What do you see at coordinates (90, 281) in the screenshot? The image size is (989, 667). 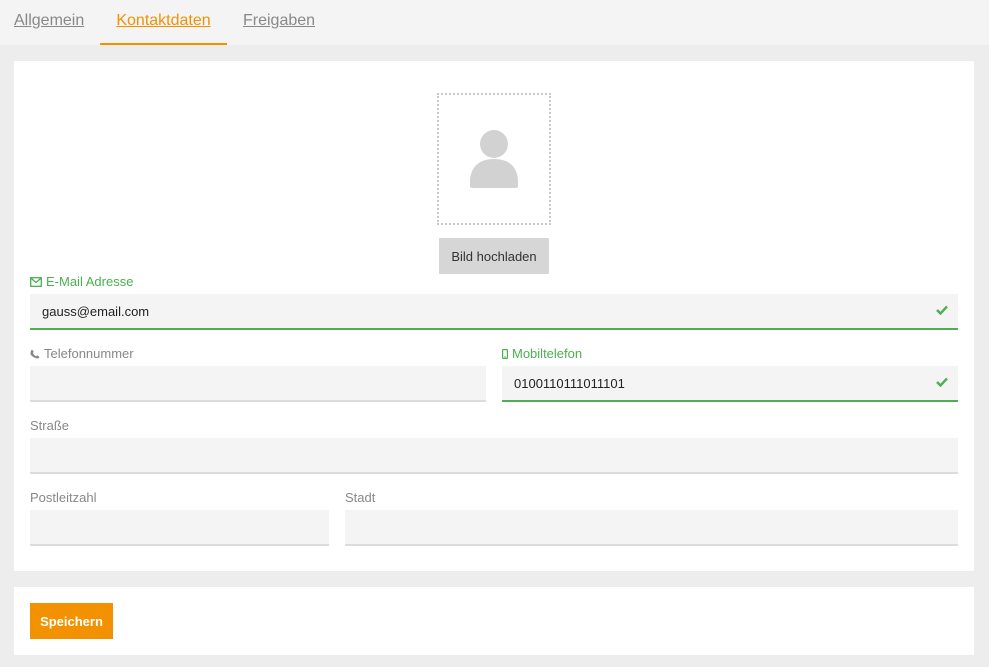 I see `email-label-text: E-Mail Adresse` at bounding box center [90, 281].